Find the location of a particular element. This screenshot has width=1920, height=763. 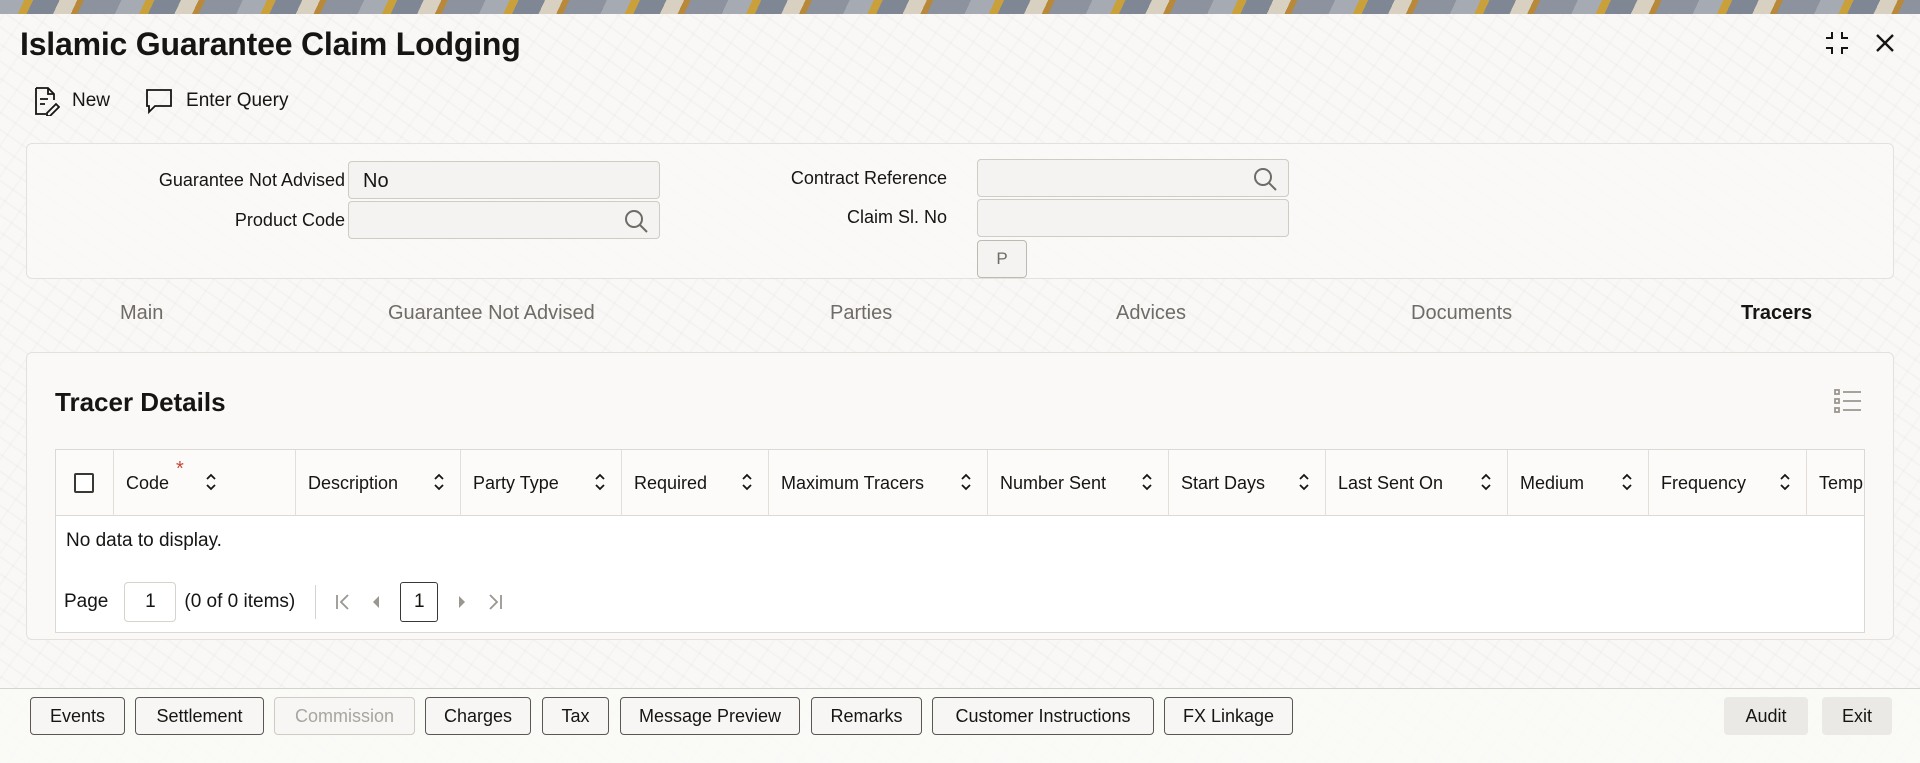

column-header-party-type: Party Type is located at coordinates (541, 483).